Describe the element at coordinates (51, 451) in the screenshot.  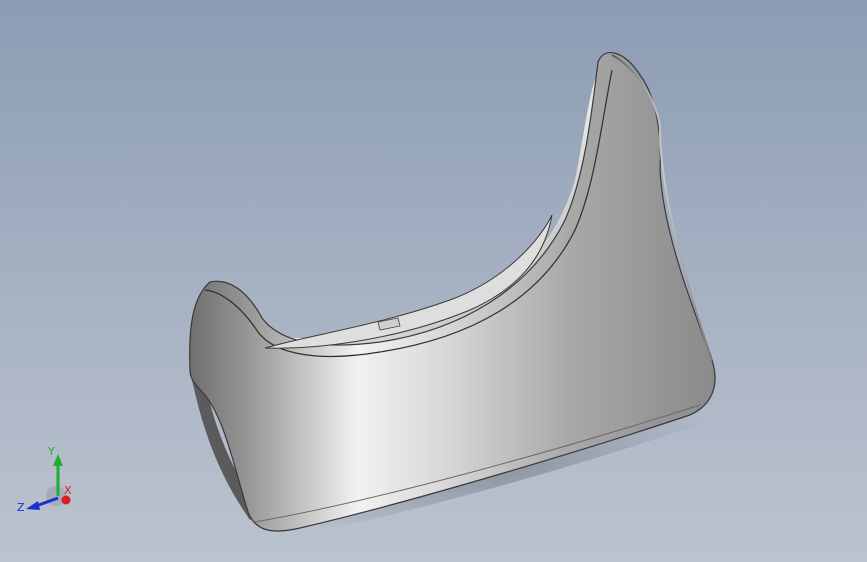
I see `y-axis-label: Y` at that location.